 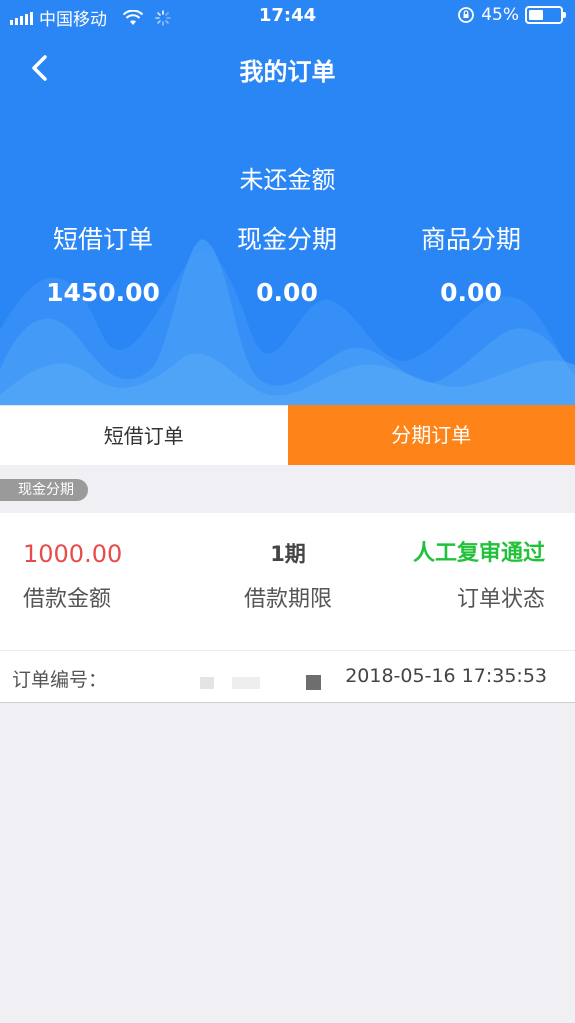 I want to click on order-tabs: 短借订单 分期订单, so click(x=287, y=435).